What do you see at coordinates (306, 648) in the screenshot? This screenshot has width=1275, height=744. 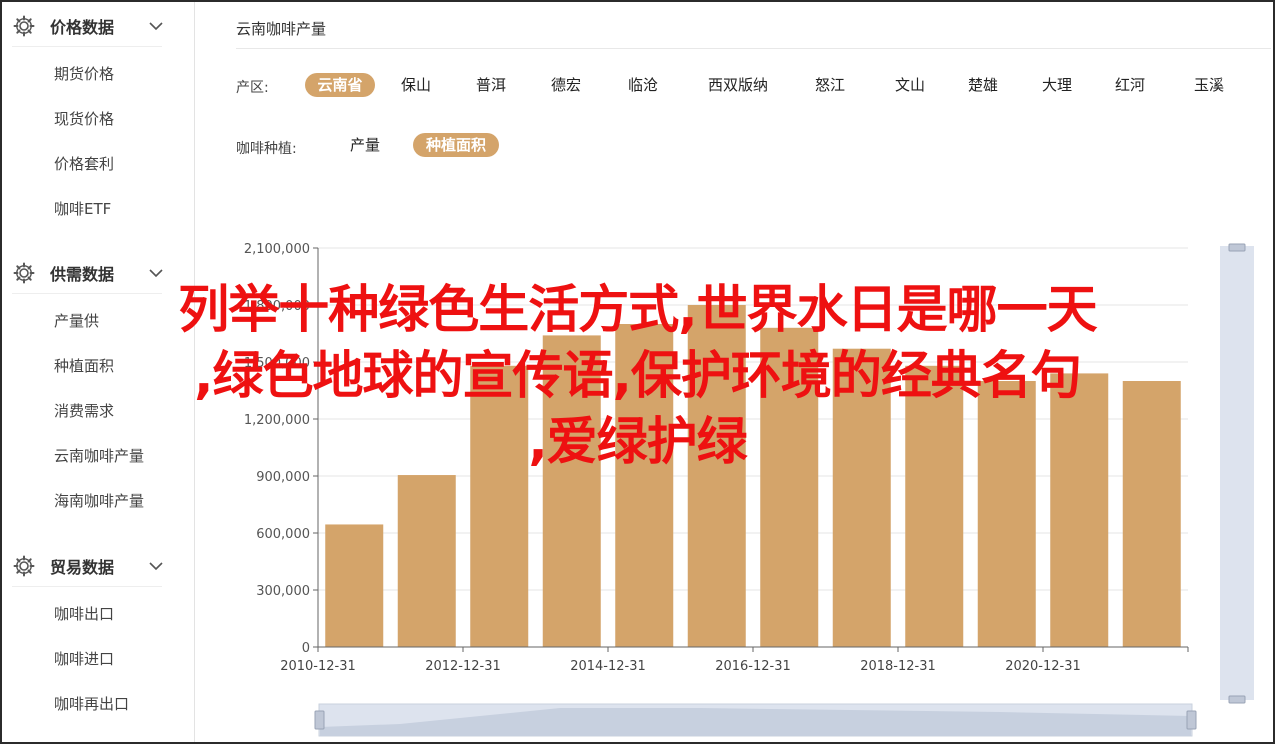 I see `y-tick-label: 0` at bounding box center [306, 648].